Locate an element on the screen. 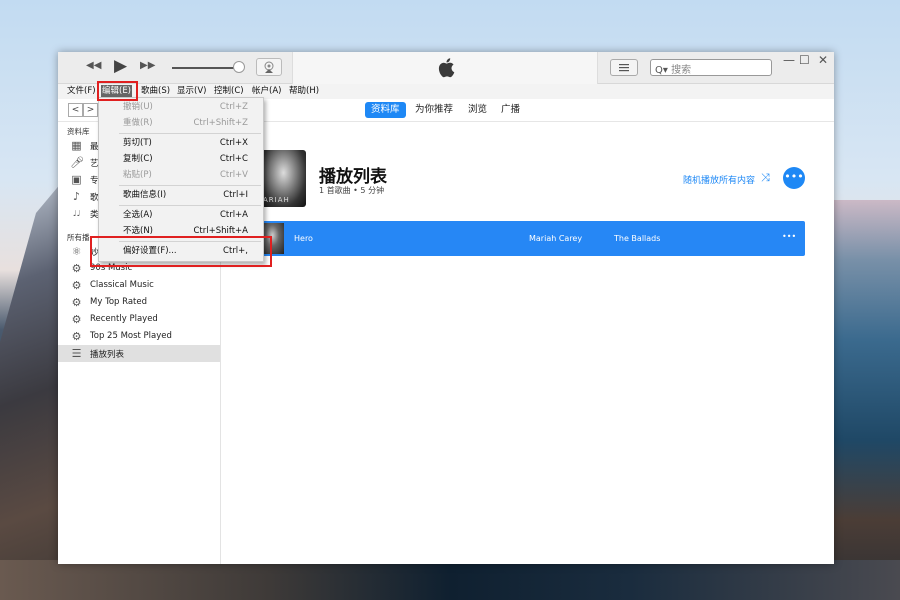 Image resolution: width=900 pixels, height=600 pixels. more-options-button: ••• is located at coordinates (794, 178).